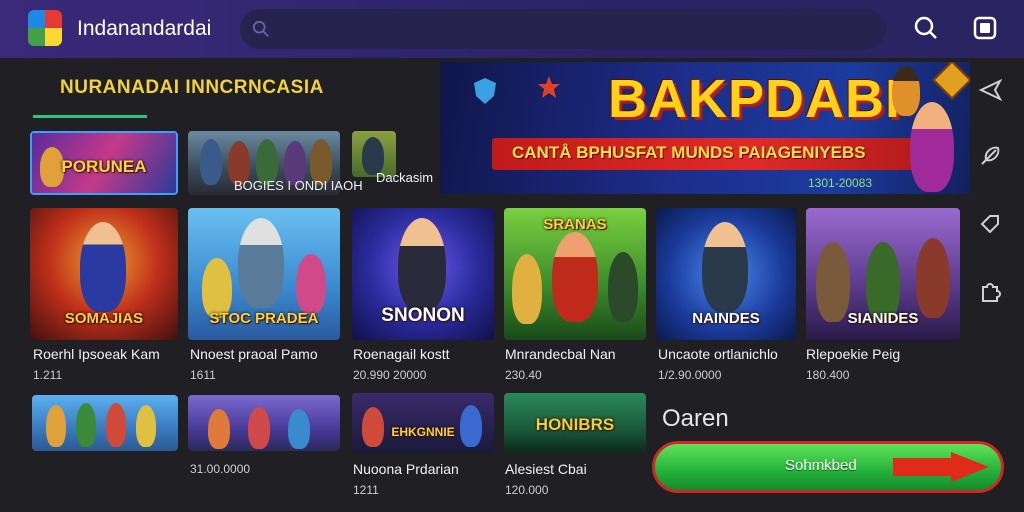 The height and width of the screenshot is (512, 1024). I want to click on featured-tile-1: PORUNEA, so click(104, 163).